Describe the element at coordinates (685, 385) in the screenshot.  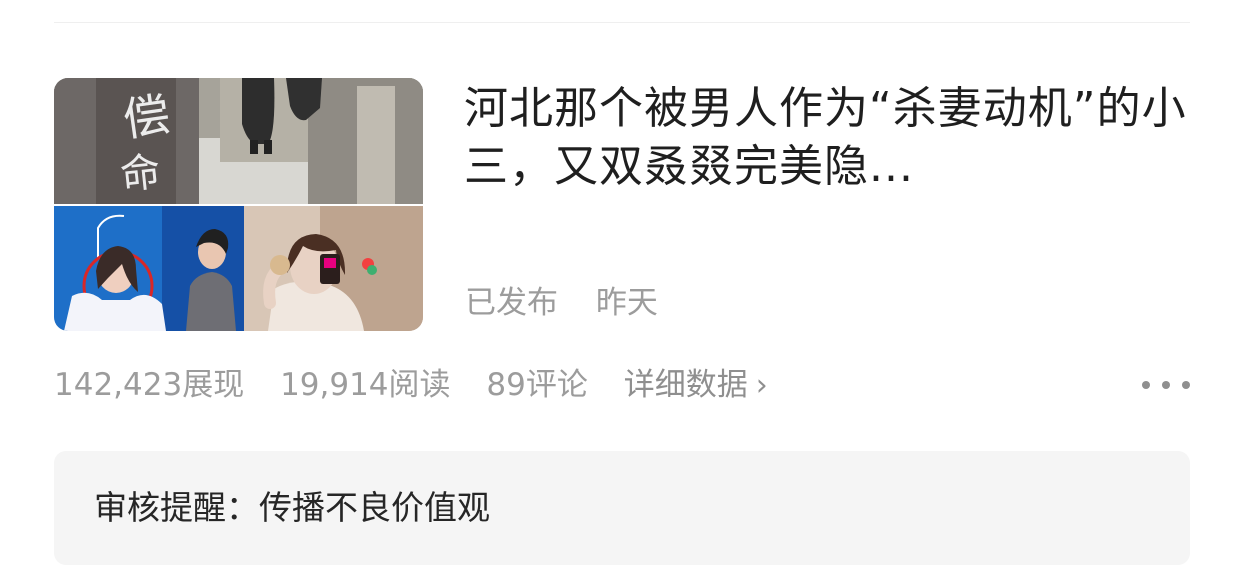
I see `detail-data-label: 详细数据` at that location.